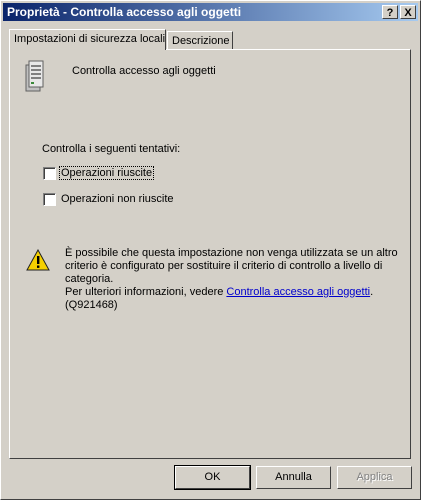 This screenshot has height=500, width=421. Describe the element at coordinates (372, 292) in the screenshot. I see `more-info-suffix: .` at that location.